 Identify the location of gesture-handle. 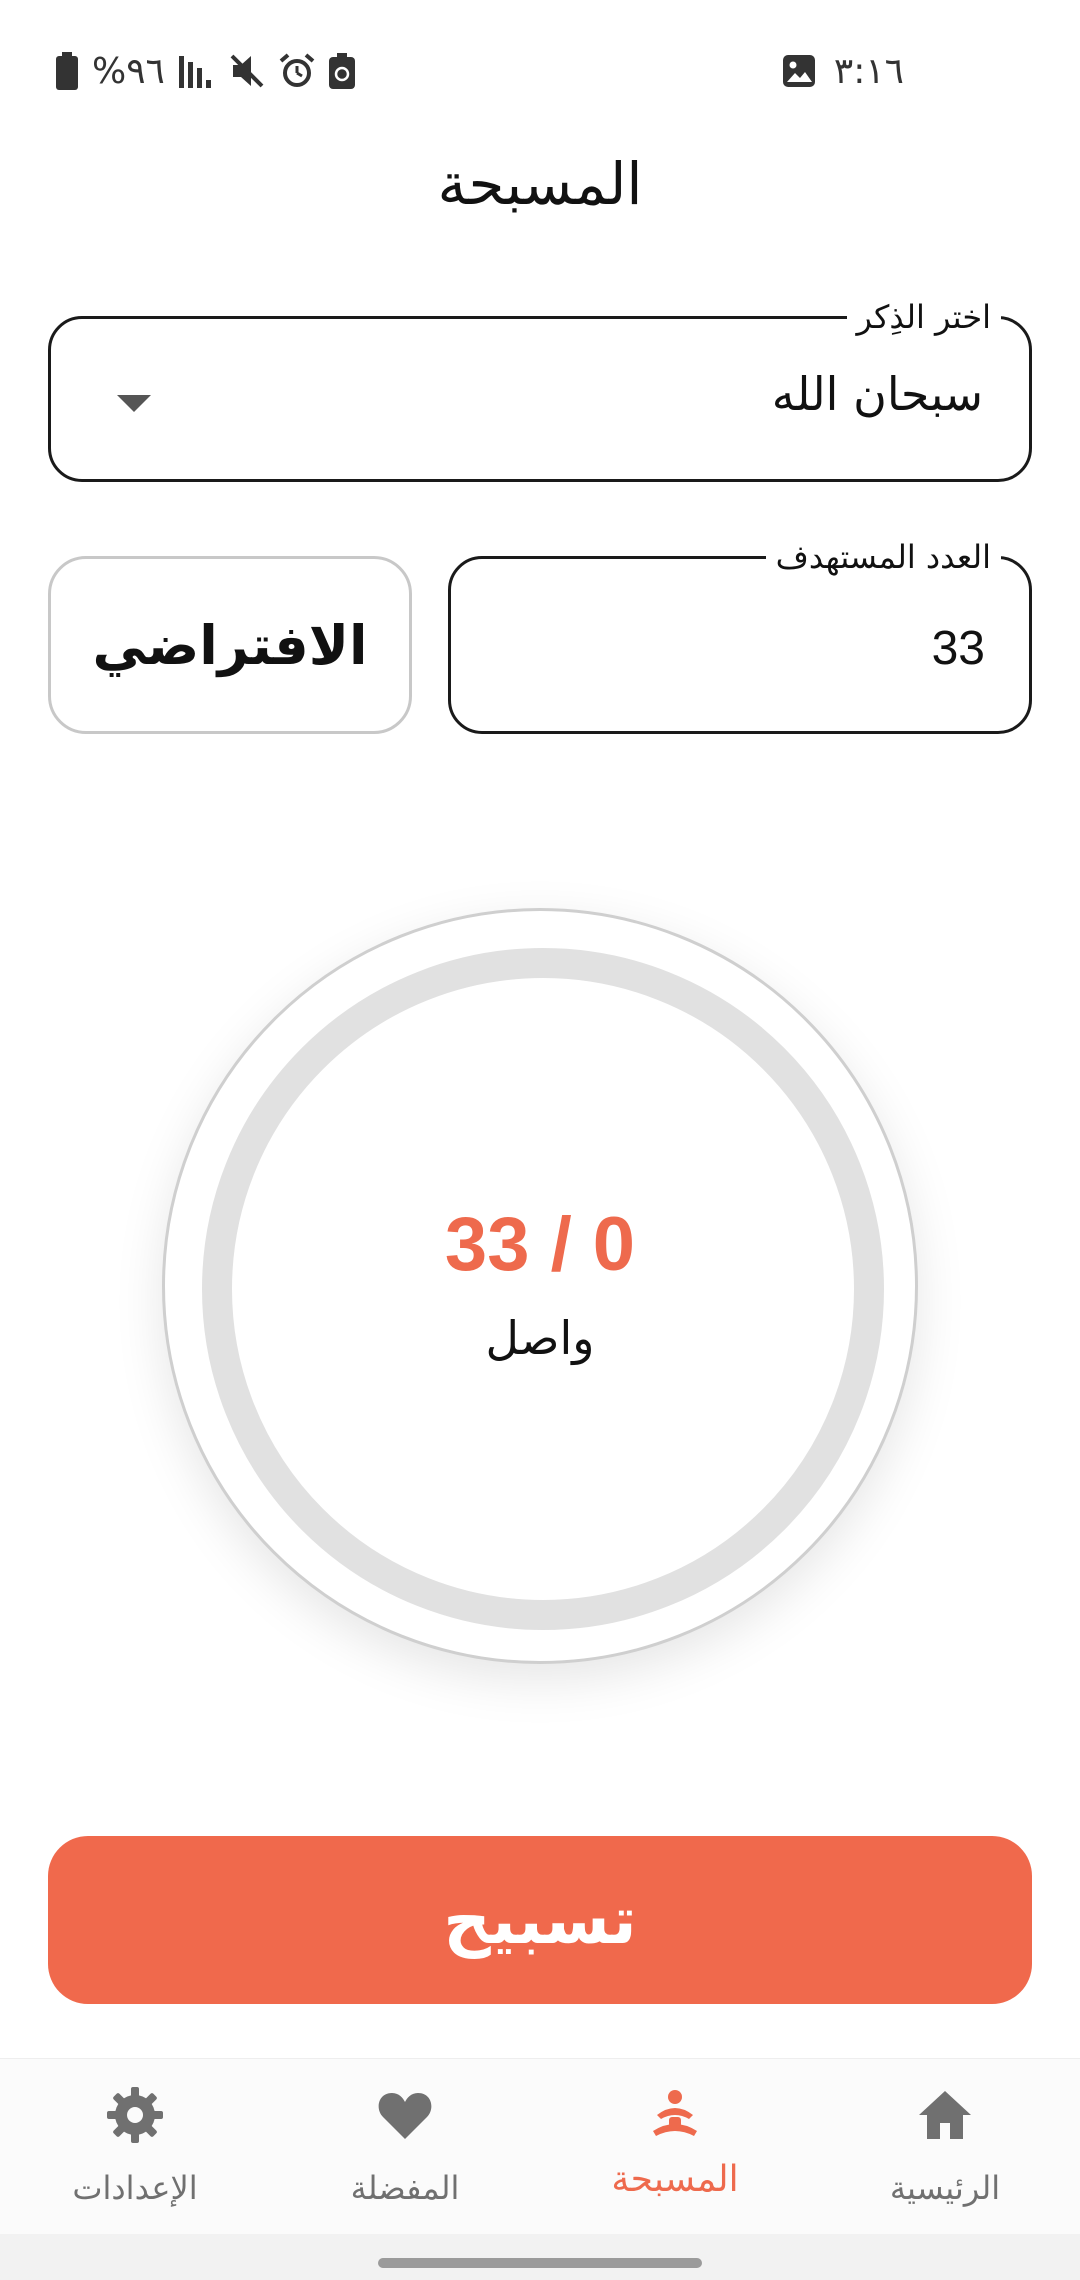
(540, 2263).